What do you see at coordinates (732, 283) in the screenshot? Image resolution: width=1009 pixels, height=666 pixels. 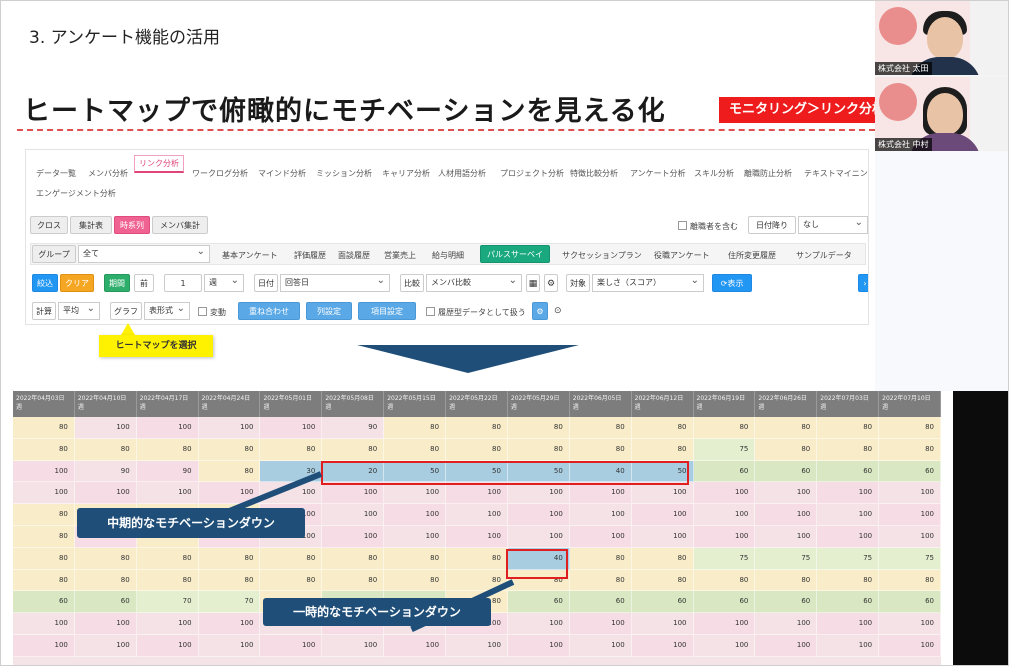 I see `show-button: ⟳表示` at bounding box center [732, 283].